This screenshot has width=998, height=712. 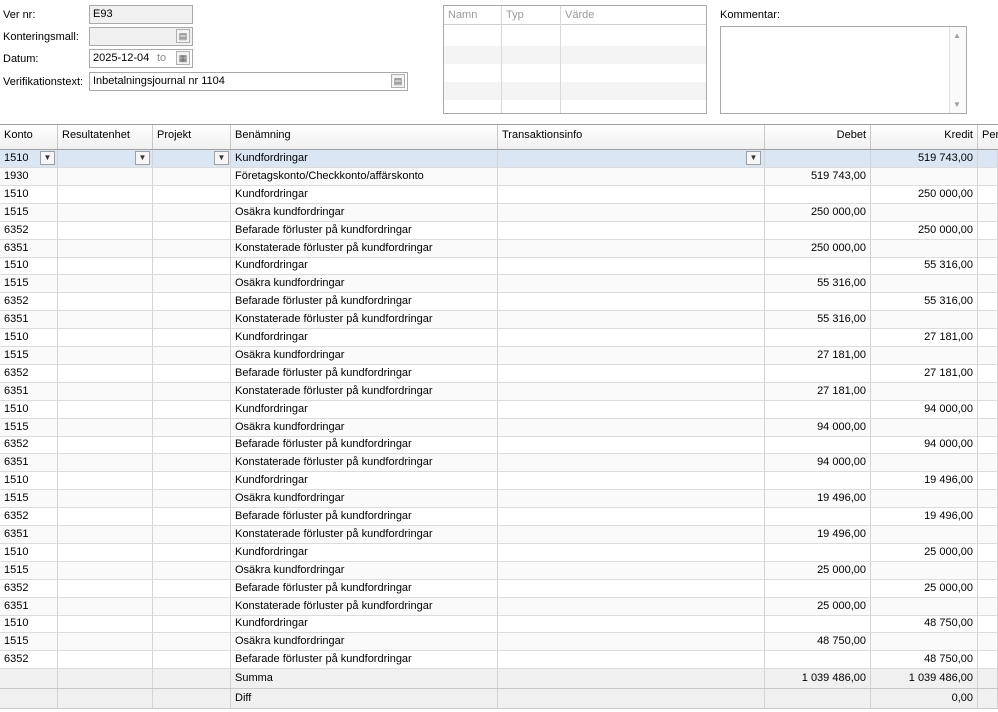 What do you see at coordinates (818, 499) in the screenshot?
I see `debet-cell: 19 496,00` at bounding box center [818, 499].